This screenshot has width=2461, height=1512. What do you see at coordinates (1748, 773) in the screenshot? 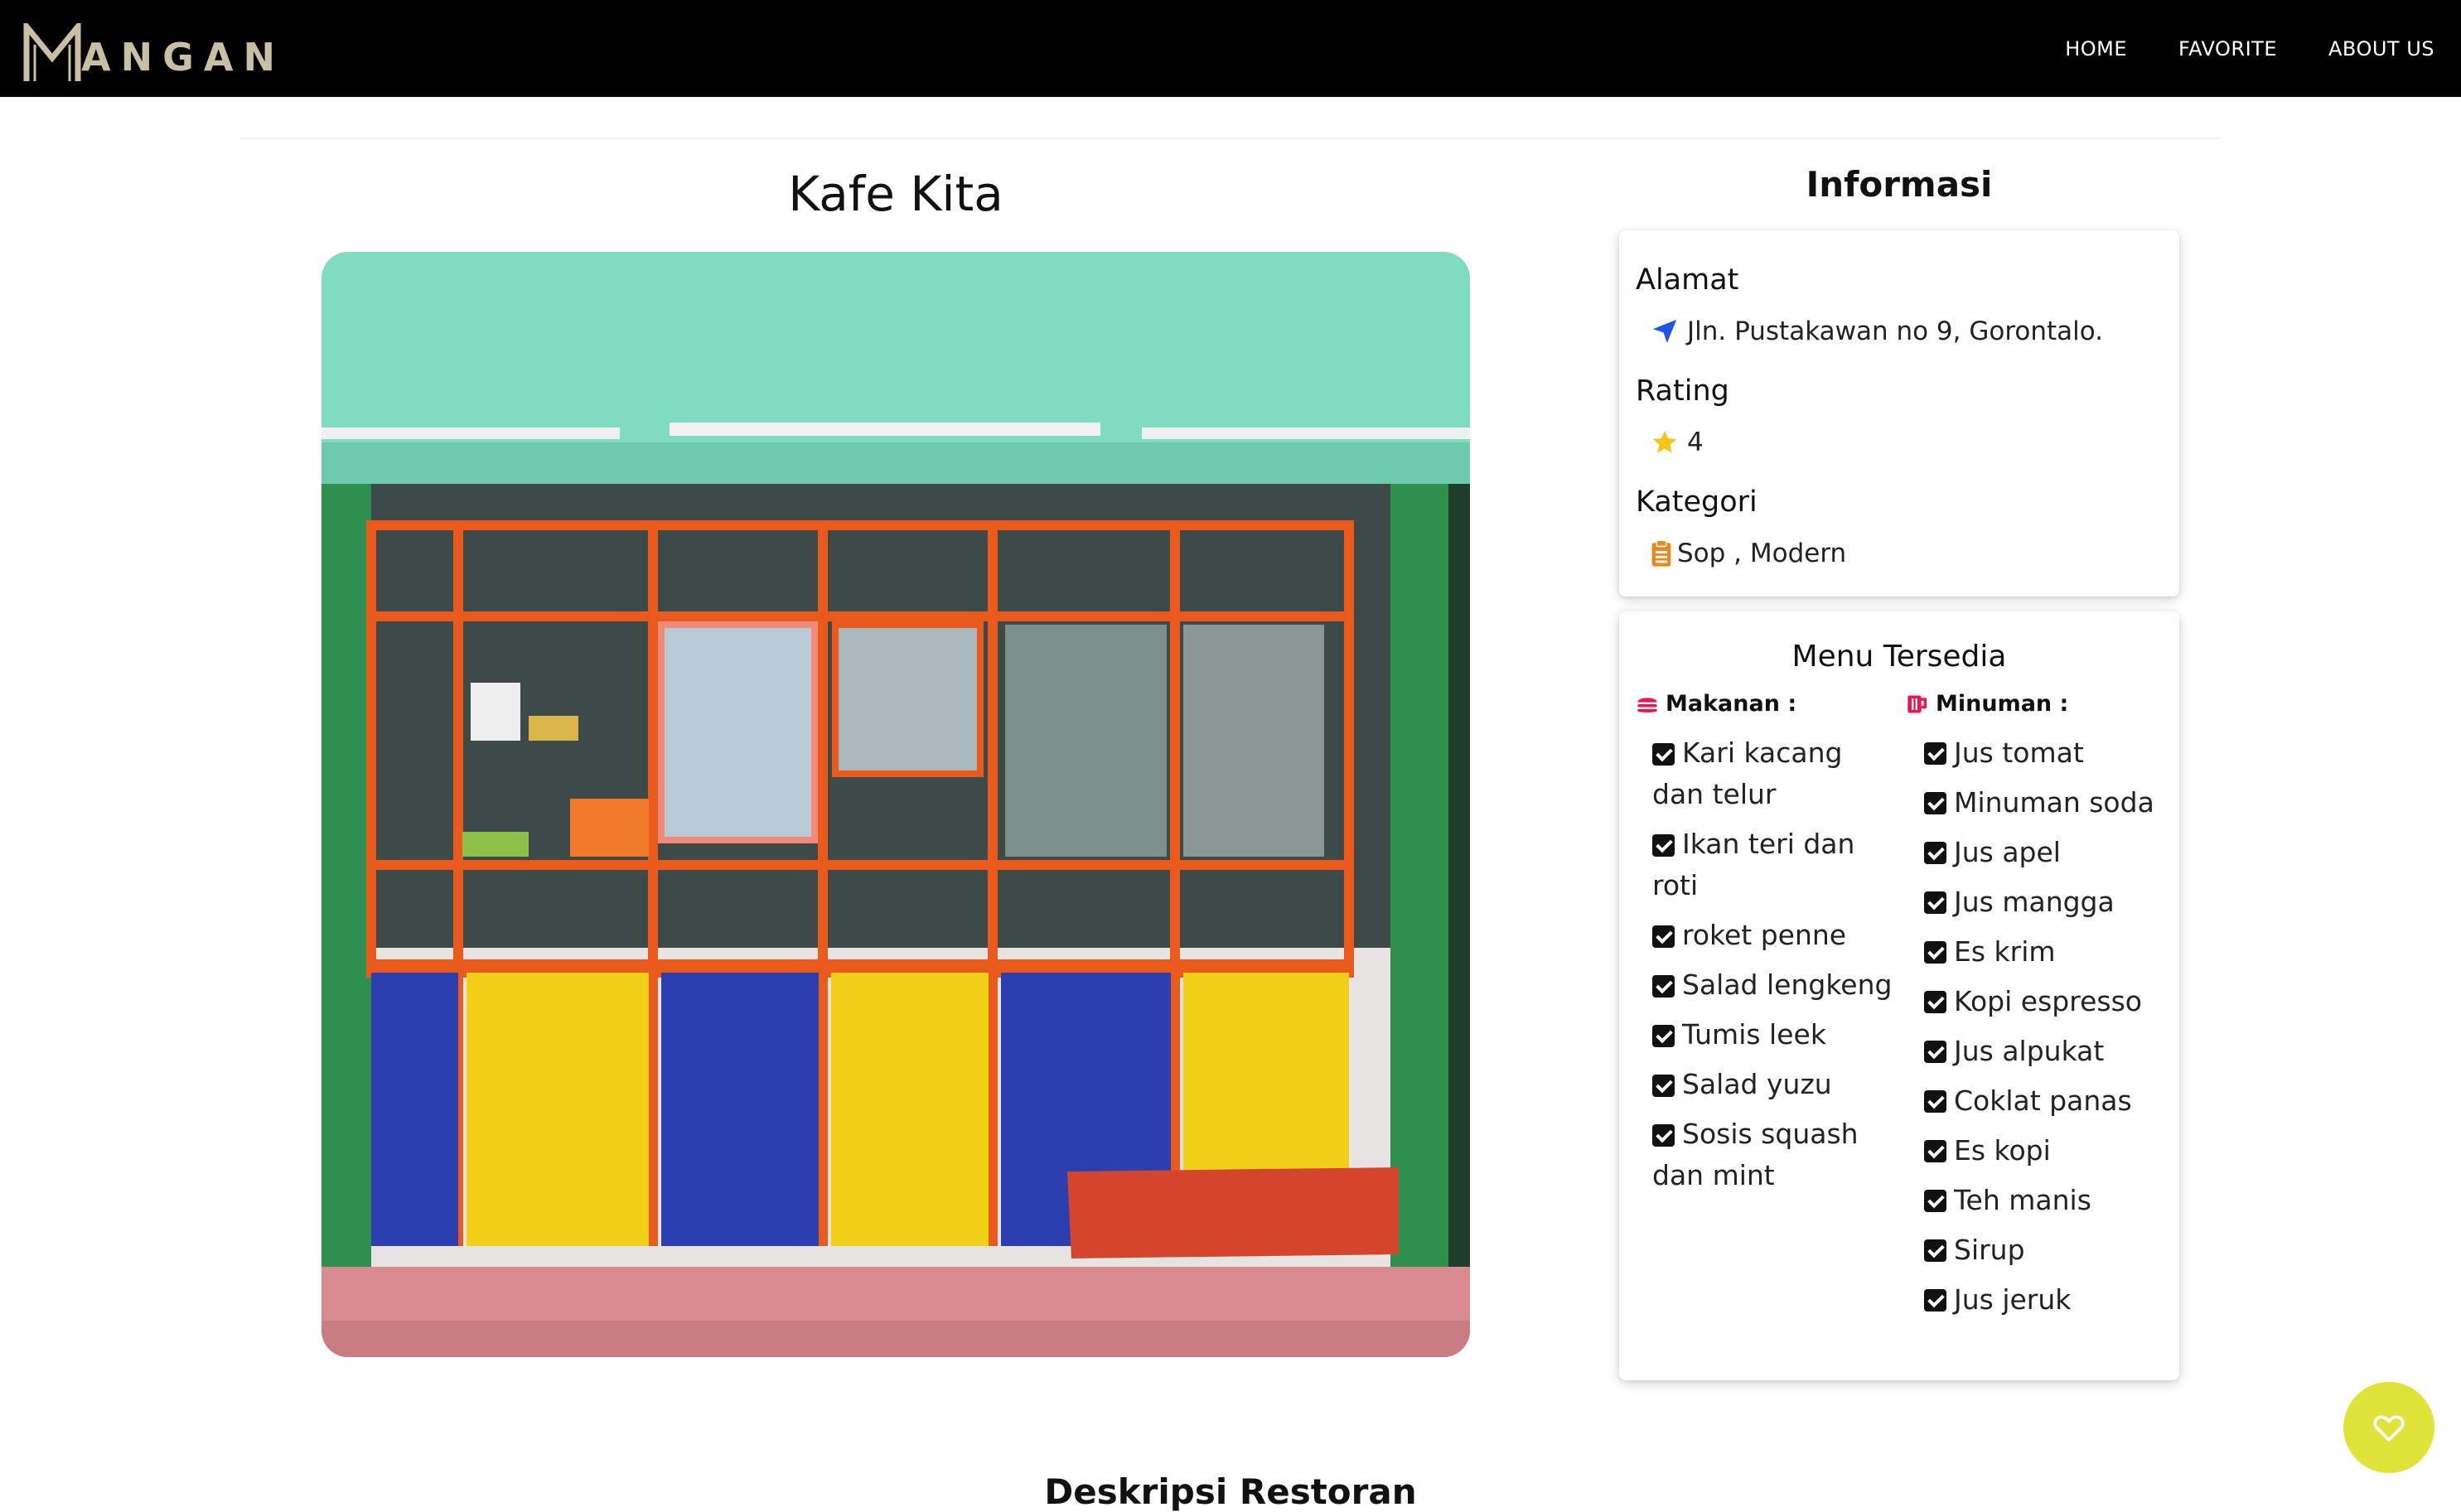
I see `food-item: Kari kacang dan telur` at bounding box center [1748, 773].